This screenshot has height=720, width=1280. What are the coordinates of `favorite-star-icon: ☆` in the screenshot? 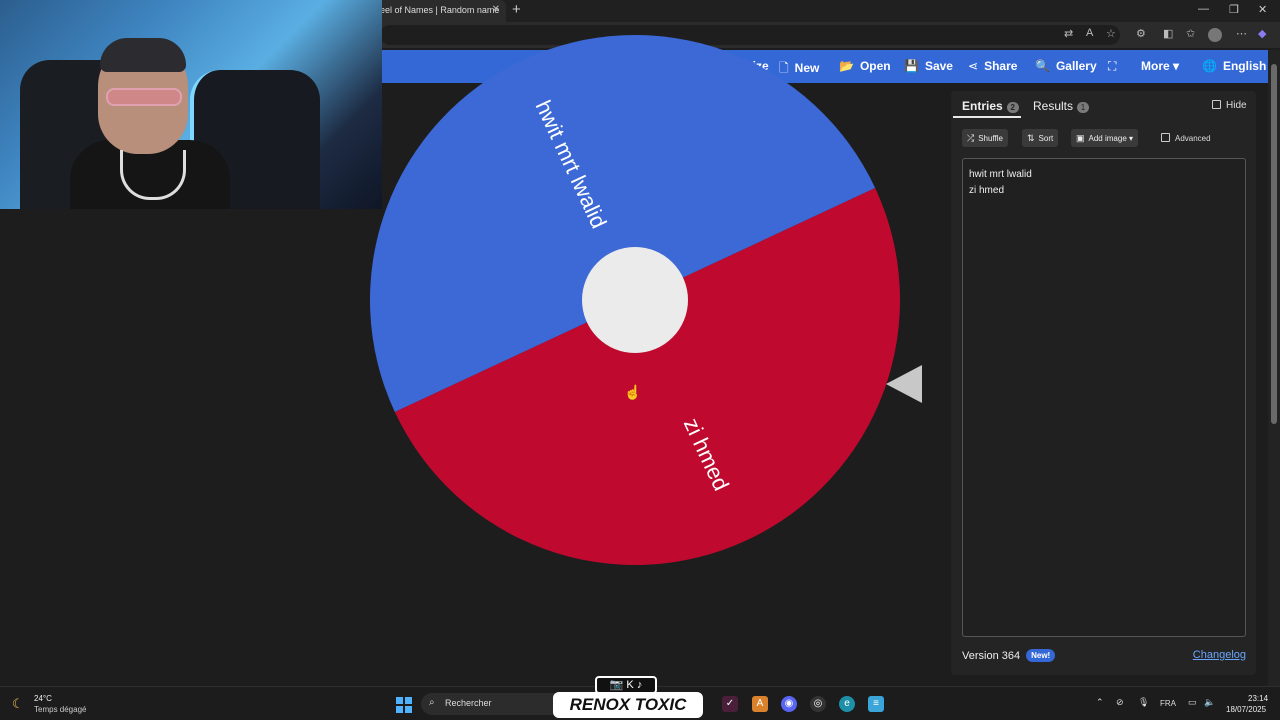 It's located at (1111, 33).